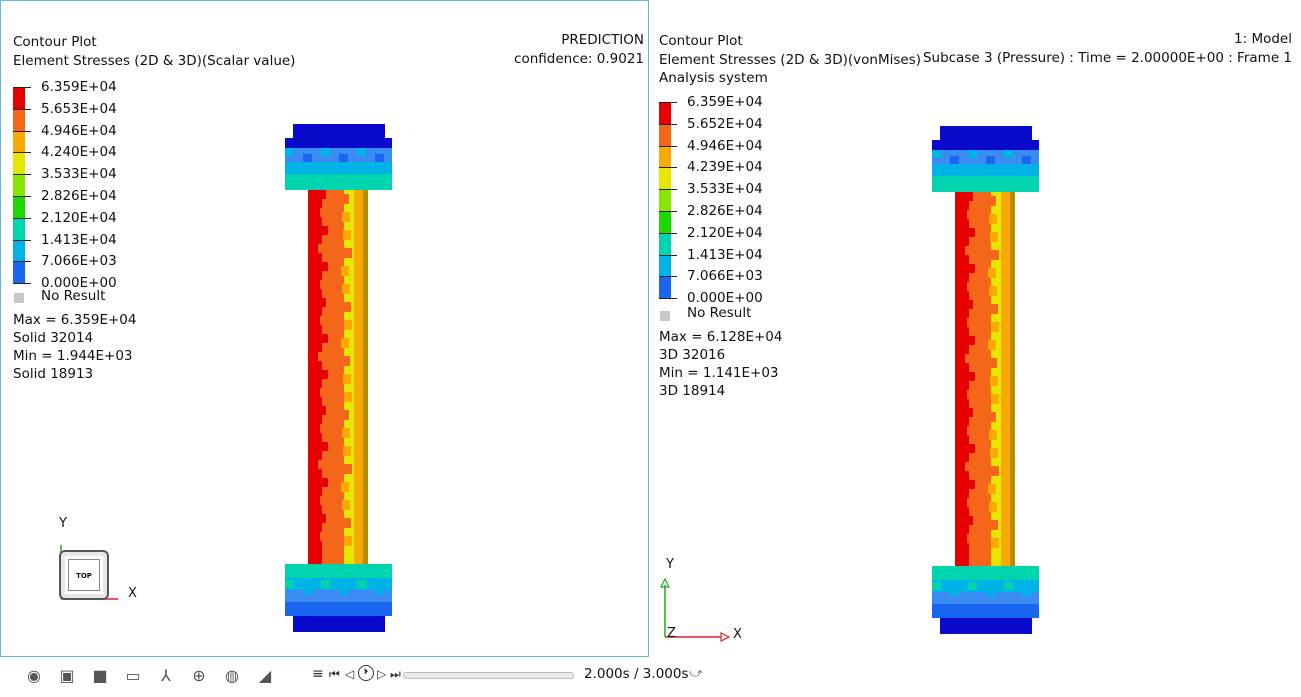 Image resolution: width=1301 pixels, height=697 pixels. What do you see at coordinates (79, 239) in the screenshot?
I see `left-legend-label: 1.413E+04` at bounding box center [79, 239].